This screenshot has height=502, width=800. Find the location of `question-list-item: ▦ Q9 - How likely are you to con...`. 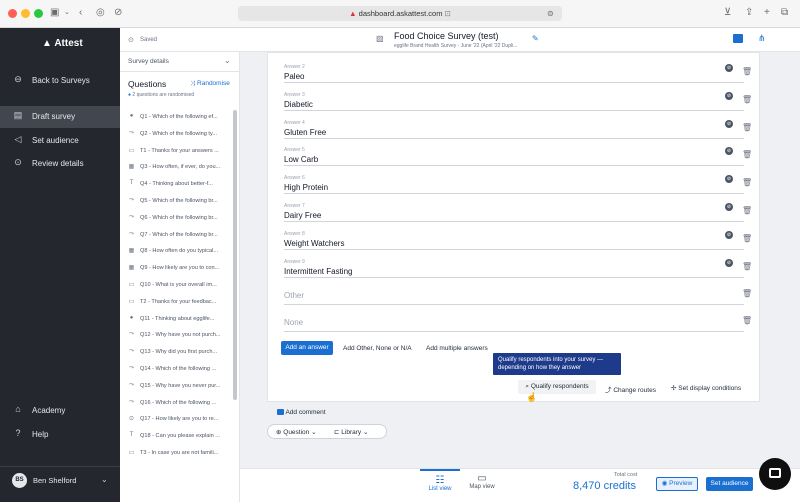

question-list-item: ▦ Q9 - How likely are you to con... is located at coordinates (176, 268).